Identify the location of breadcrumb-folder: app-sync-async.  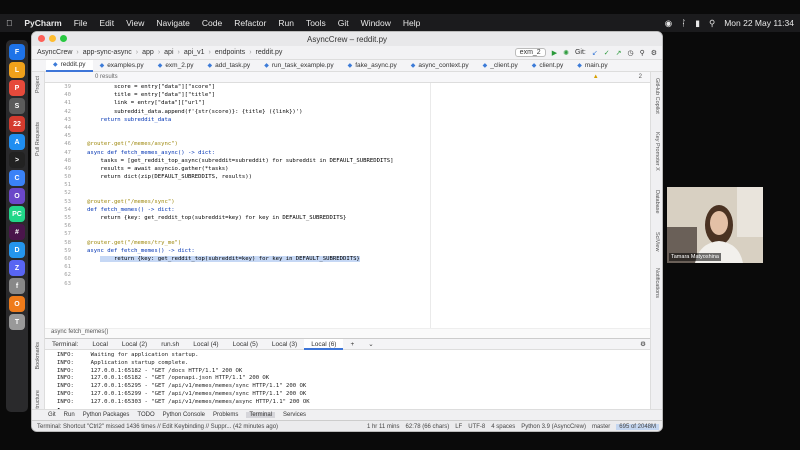
(107, 52).